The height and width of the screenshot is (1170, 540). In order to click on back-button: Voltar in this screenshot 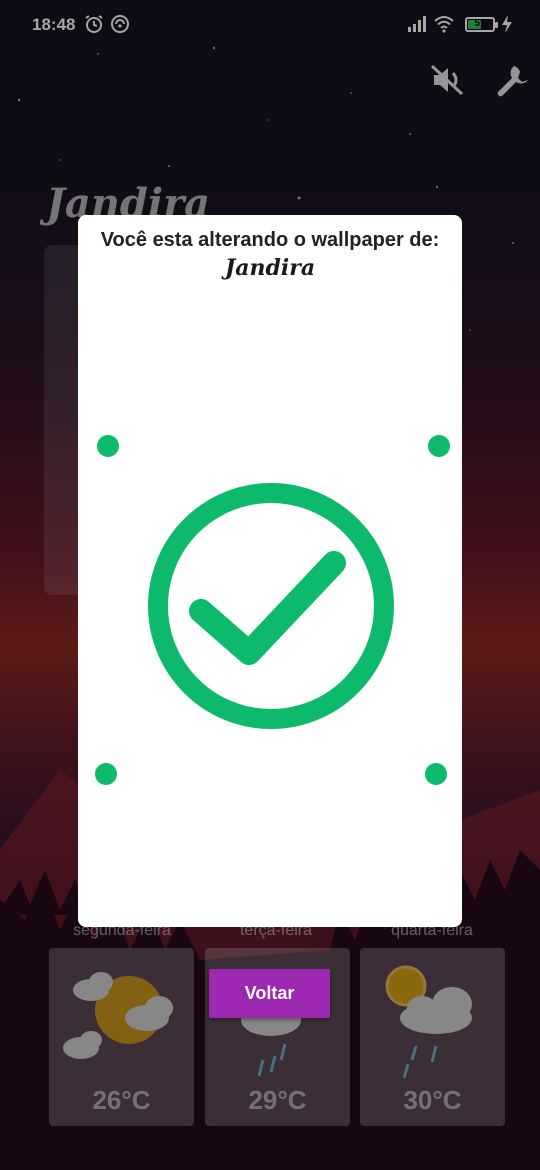, I will do `click(269, 993)`.